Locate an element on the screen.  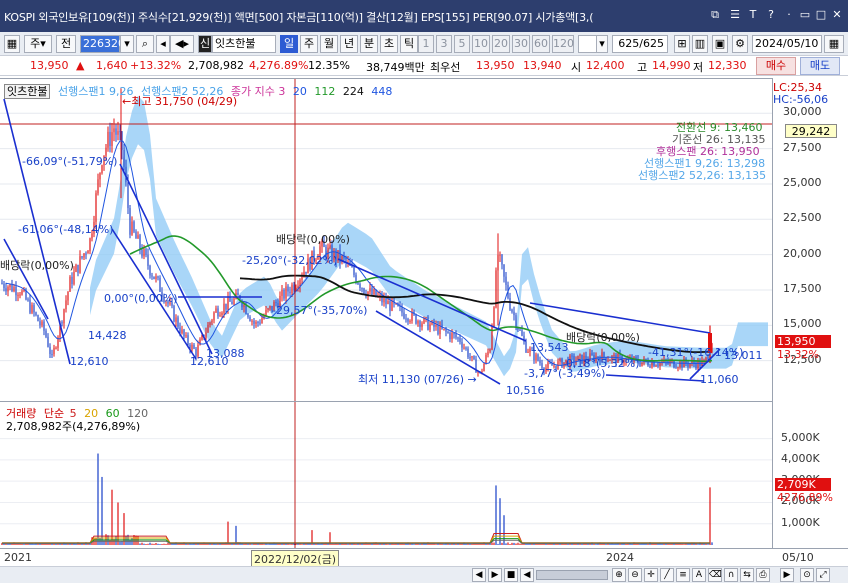
prev-button: 전 is located at coordinates (66, 44).